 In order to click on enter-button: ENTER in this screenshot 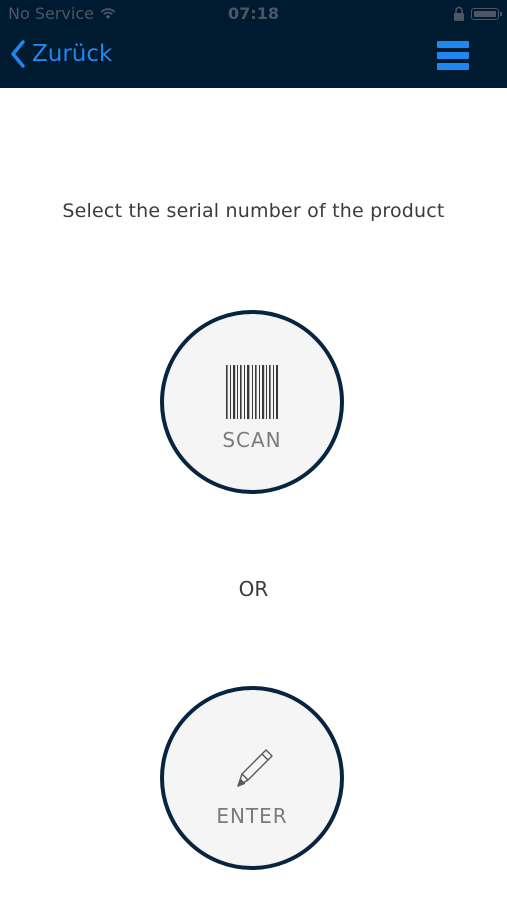, I will do `click(252, 778)`.